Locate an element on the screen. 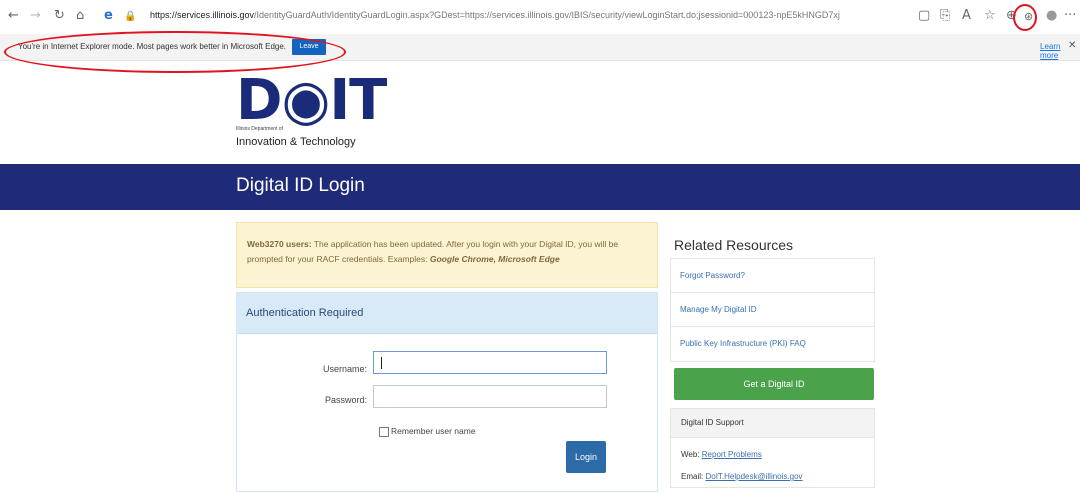 The image size is (1080, 492). logo-agency-name: Innovation & Technology is located at coordinates (296, 142).